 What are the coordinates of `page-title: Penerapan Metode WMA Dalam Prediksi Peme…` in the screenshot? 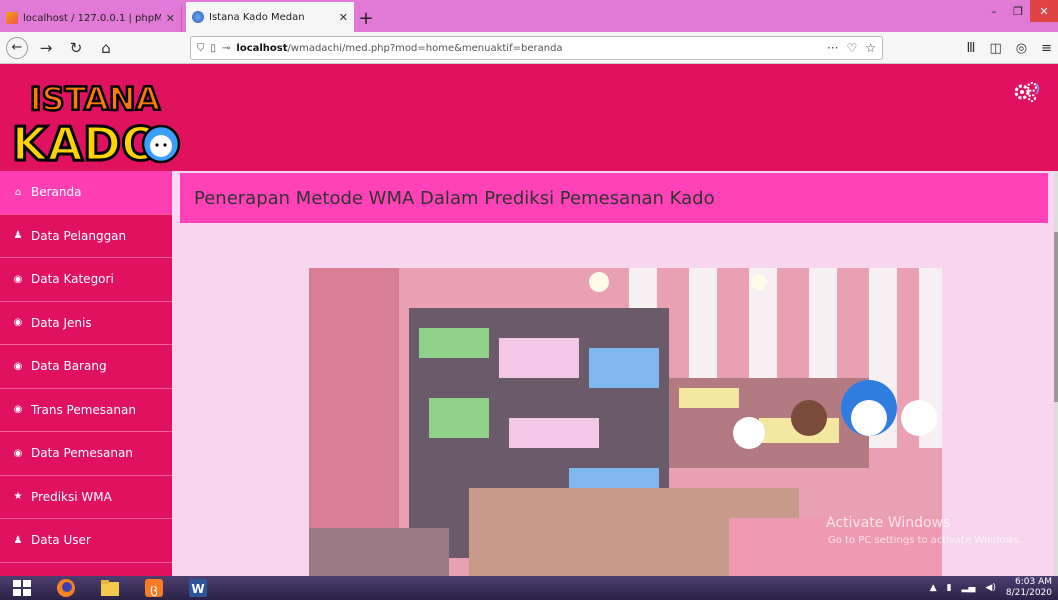 It's located at (614, 198).